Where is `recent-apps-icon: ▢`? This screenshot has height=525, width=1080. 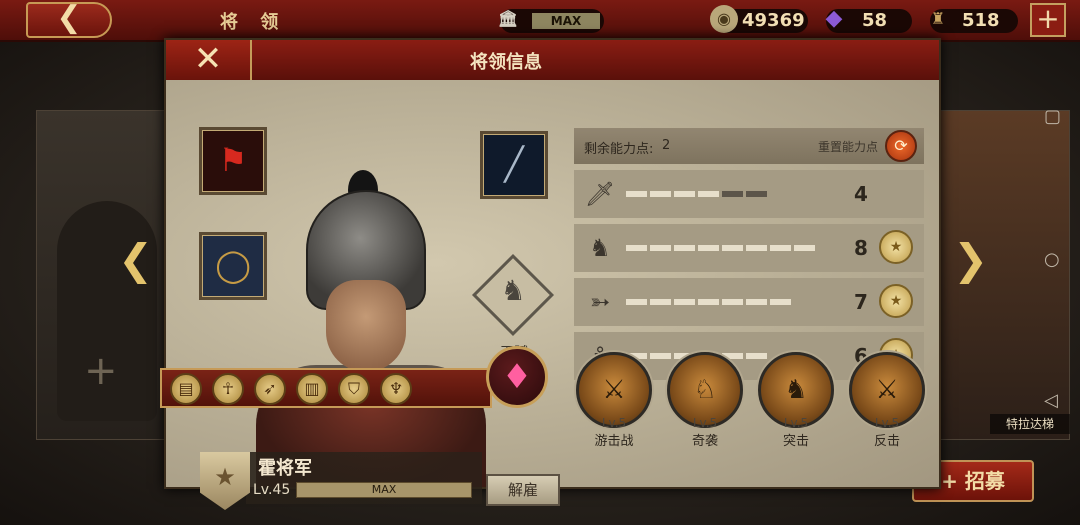 recent-apps-icon: ▢ is located at coordinates (1052, 116).